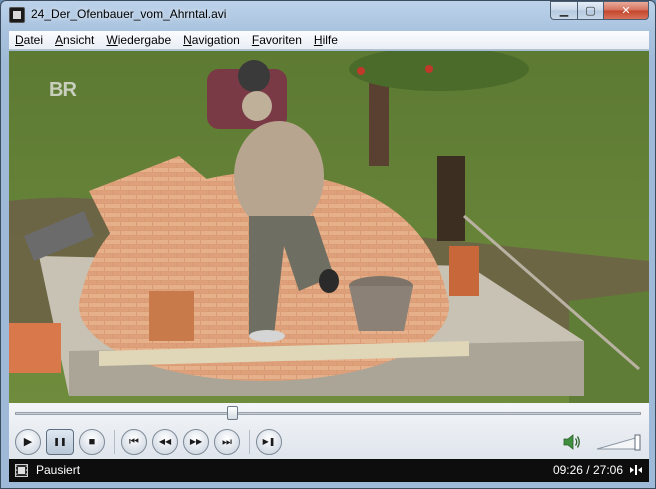 The height and width of the screenshot is (489, 656). I want to click on play-icon: ▶, so click(28, 441).